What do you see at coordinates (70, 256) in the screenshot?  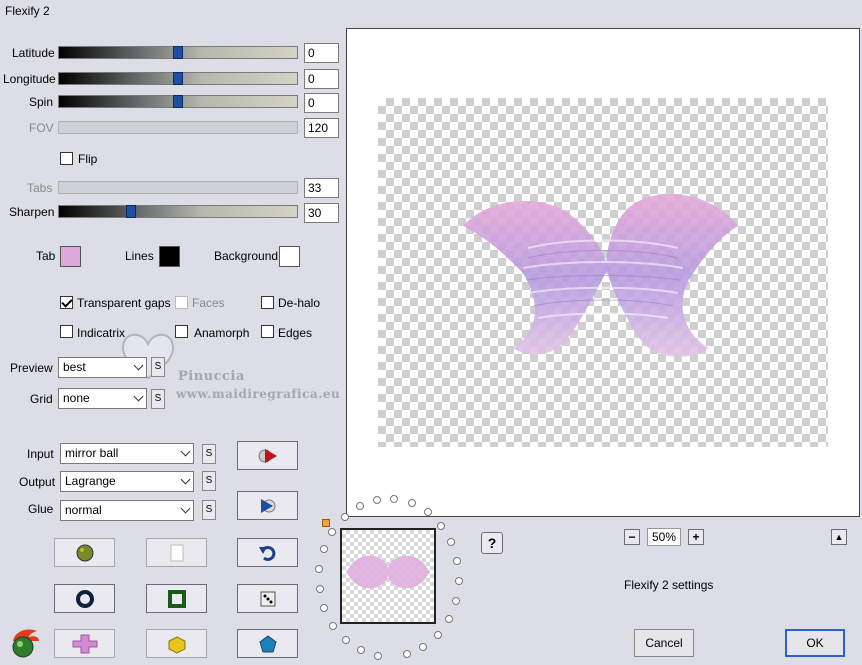 I see `tab-color-swatch` at bounding box center [70, 256].